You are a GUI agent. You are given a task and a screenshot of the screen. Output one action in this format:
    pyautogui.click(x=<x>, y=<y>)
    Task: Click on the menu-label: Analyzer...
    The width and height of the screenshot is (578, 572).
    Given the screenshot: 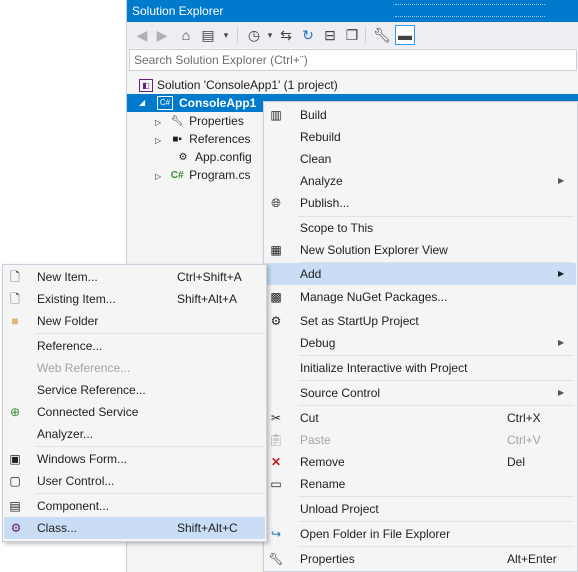 What is the action you would take?
    pyautogui.click(x=65, y=434)
    